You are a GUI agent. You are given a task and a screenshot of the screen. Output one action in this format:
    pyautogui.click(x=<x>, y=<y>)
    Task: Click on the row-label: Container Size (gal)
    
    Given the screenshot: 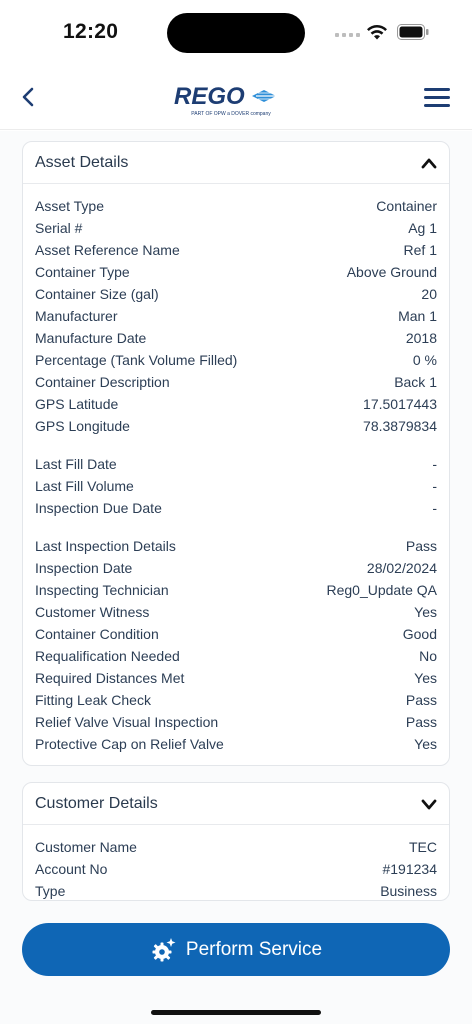 What is the action you would take?
    pyautogui.click(x=97, y=294)
    